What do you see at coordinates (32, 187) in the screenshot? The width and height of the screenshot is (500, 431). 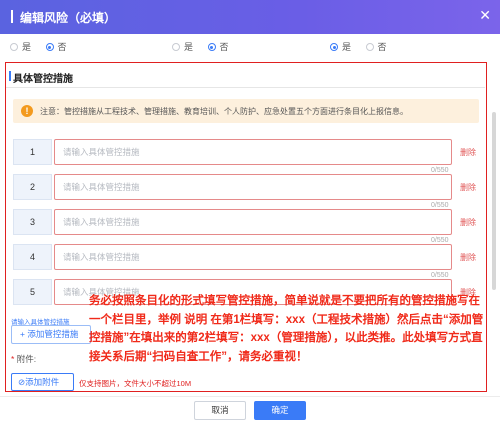 I see `row-index: 2` at bounding box center [32, 187].